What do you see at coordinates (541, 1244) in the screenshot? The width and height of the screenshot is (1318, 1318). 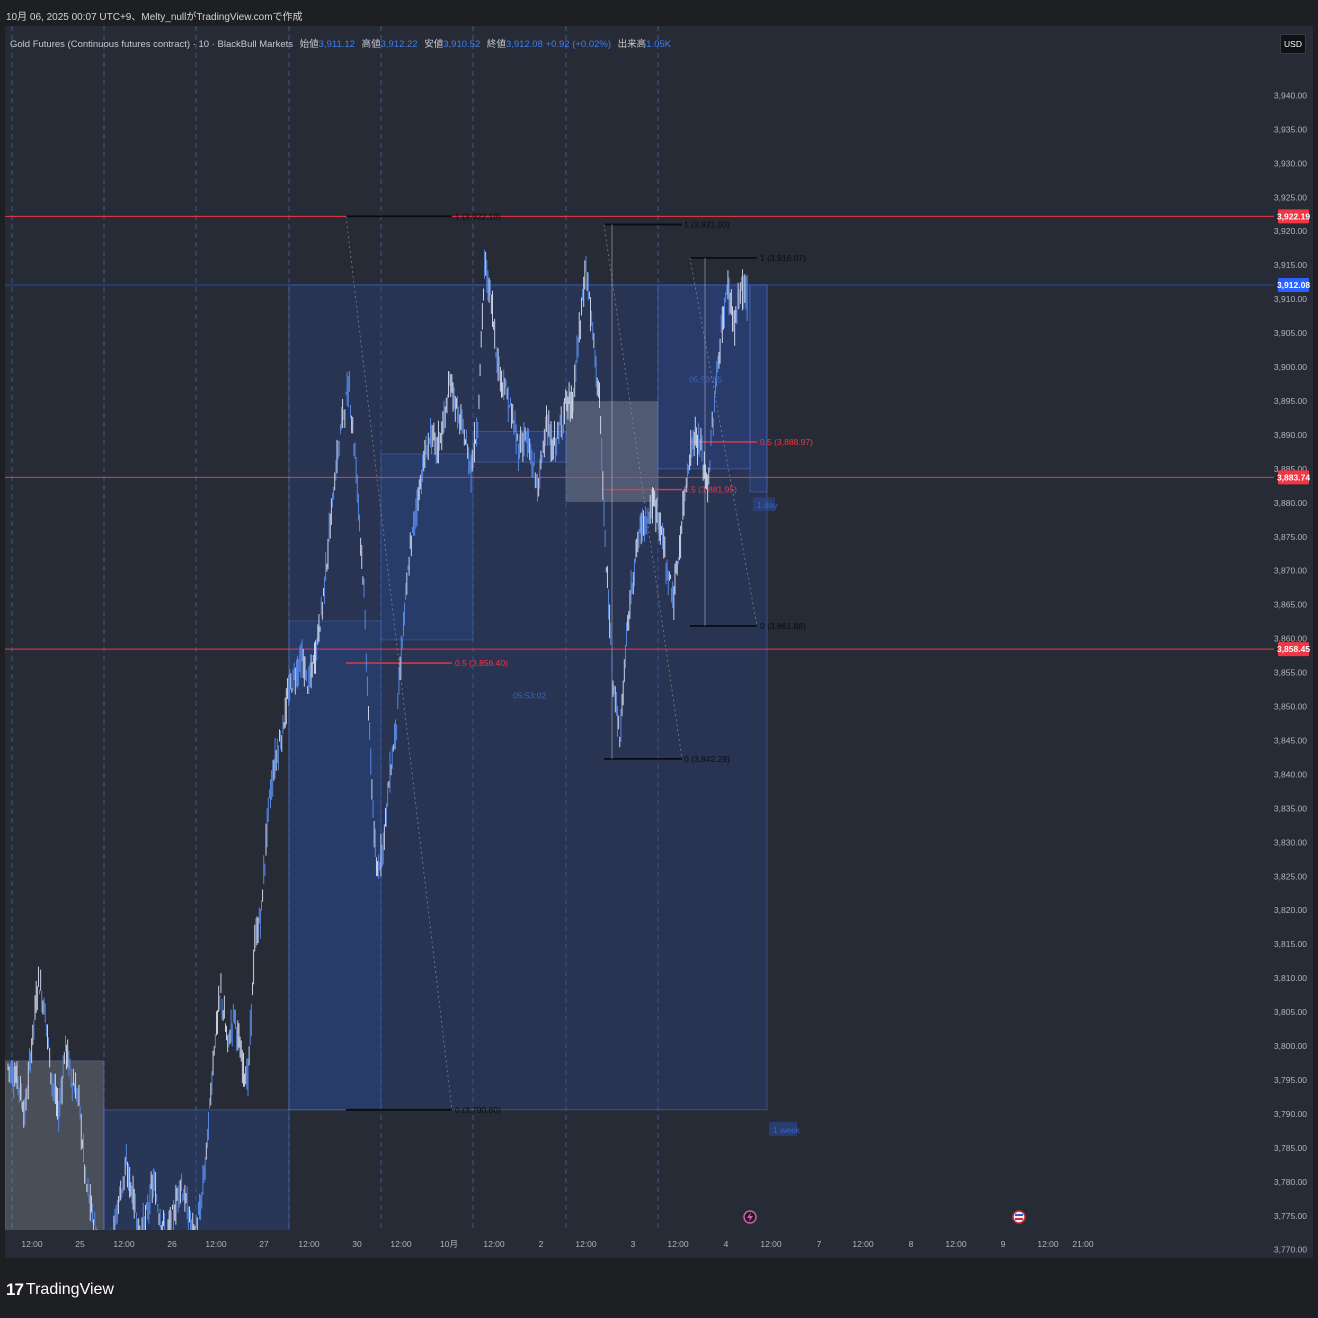 I see `x-tick-label: 2` at bounding box center [541, 1244].